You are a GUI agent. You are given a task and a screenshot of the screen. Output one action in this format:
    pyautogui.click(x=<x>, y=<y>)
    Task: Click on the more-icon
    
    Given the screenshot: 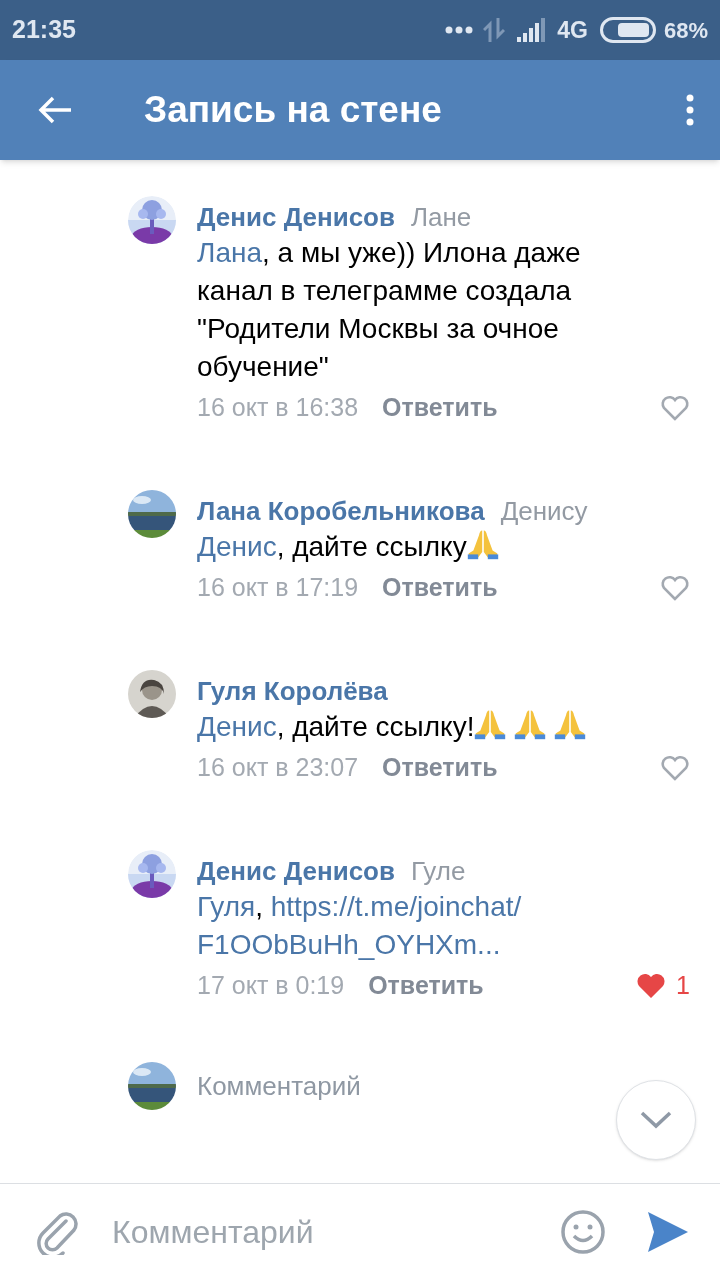 What is the action you would take?
    pyautogui.click(x=459, y=30)
    